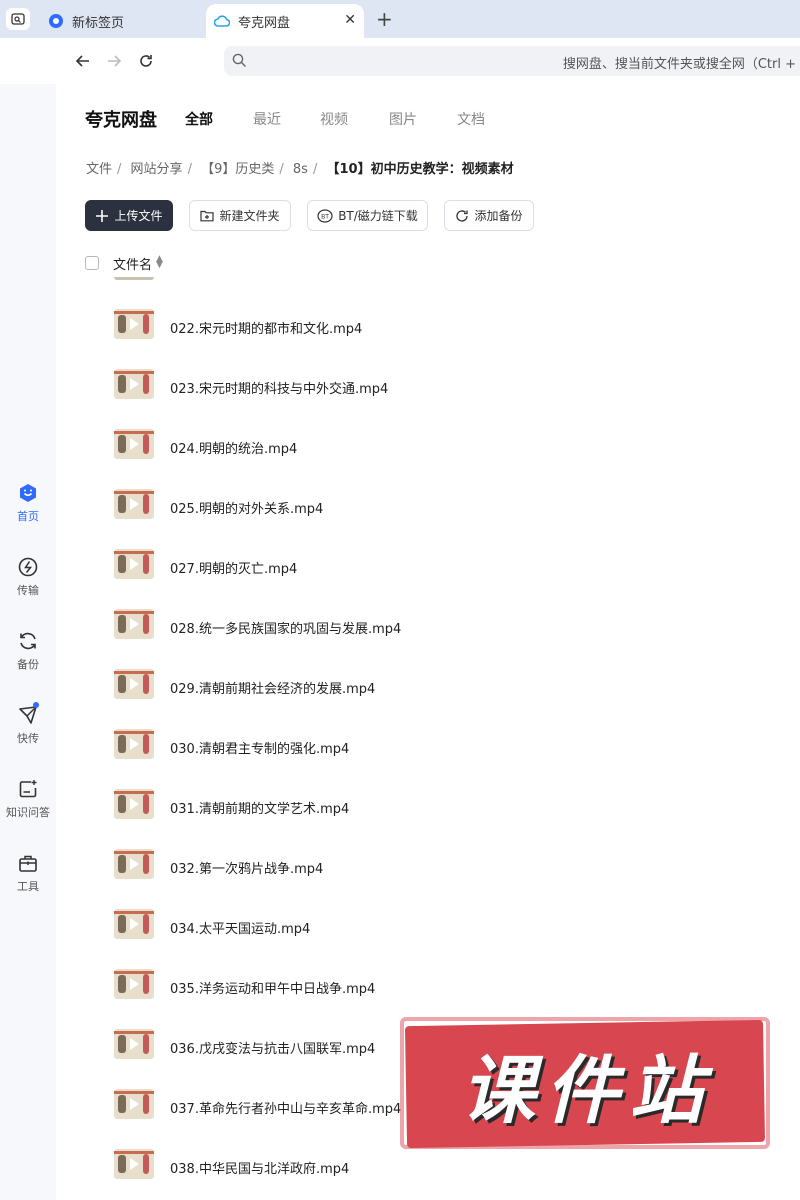 Image resolution: width=800 pixels, height=1200 pixels. Describe the element at coordinates (28, 516) in the screenshot. I see `rail-label: 首页` at that location.